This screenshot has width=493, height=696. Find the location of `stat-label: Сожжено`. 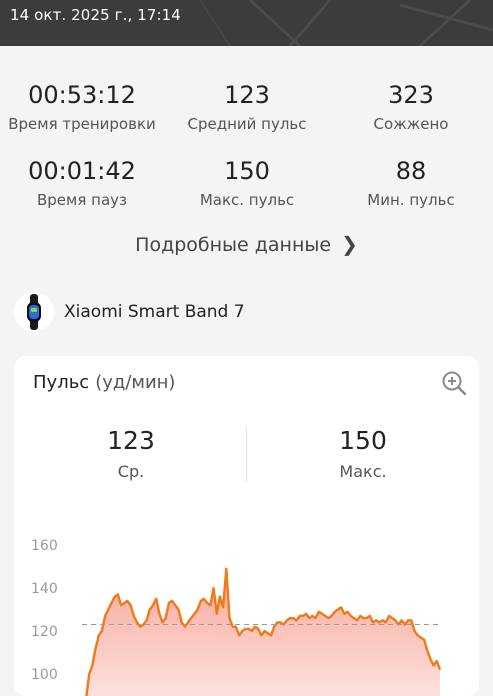

stat-label: Сожжено is located at coordinates (411, 124).